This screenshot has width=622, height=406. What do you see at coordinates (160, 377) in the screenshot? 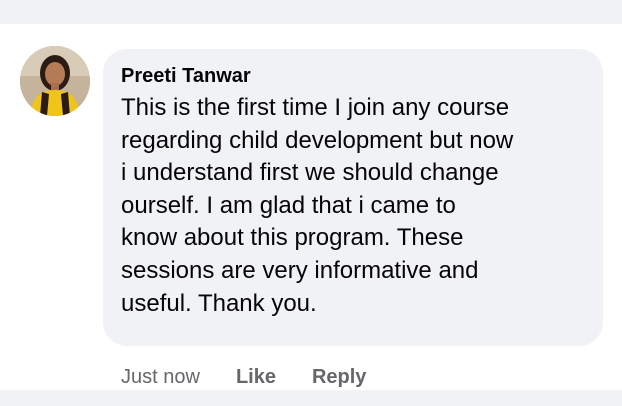
I see `comment-timestamp: Just now` at bounding box center [160, 377].